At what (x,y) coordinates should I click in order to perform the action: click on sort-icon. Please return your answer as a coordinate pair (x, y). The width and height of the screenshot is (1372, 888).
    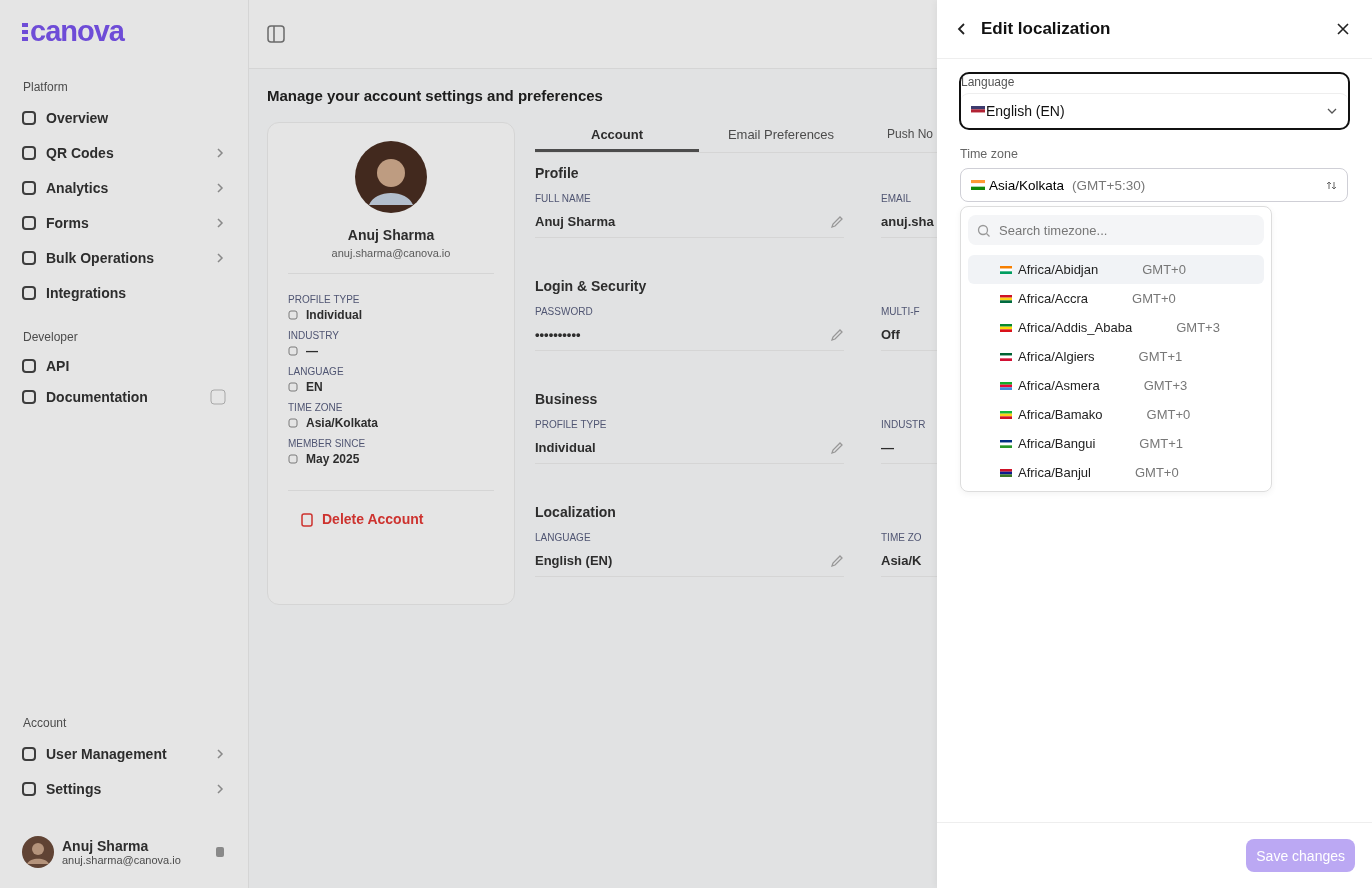
    Looking at the image, I should click on (1331, 185).